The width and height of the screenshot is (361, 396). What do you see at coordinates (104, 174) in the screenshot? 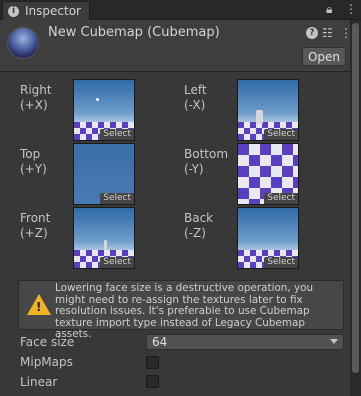
I see `face-slot-top: Select` at bounding box center [104, 174].